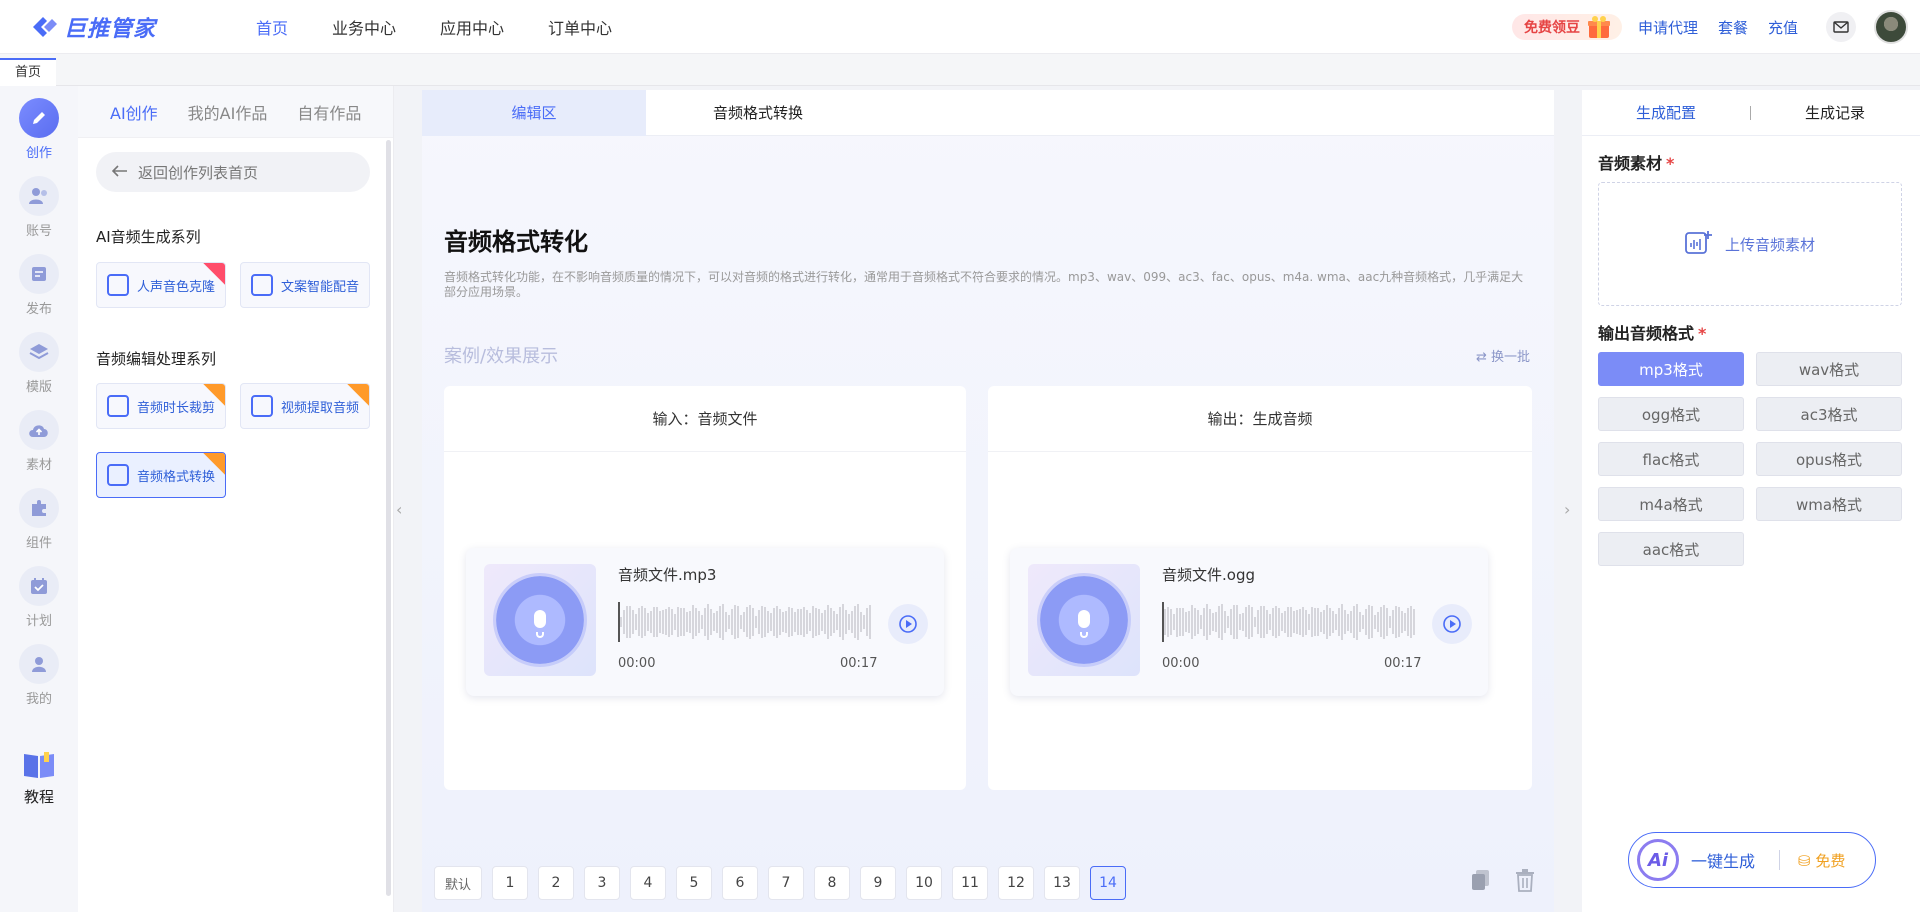 The width and height of the screenshot is (1920, 912). What do you see at coordinates (1108, 883) in the screenshot?
I see `page-button-14: 14` at bounding box center [1108, 883].